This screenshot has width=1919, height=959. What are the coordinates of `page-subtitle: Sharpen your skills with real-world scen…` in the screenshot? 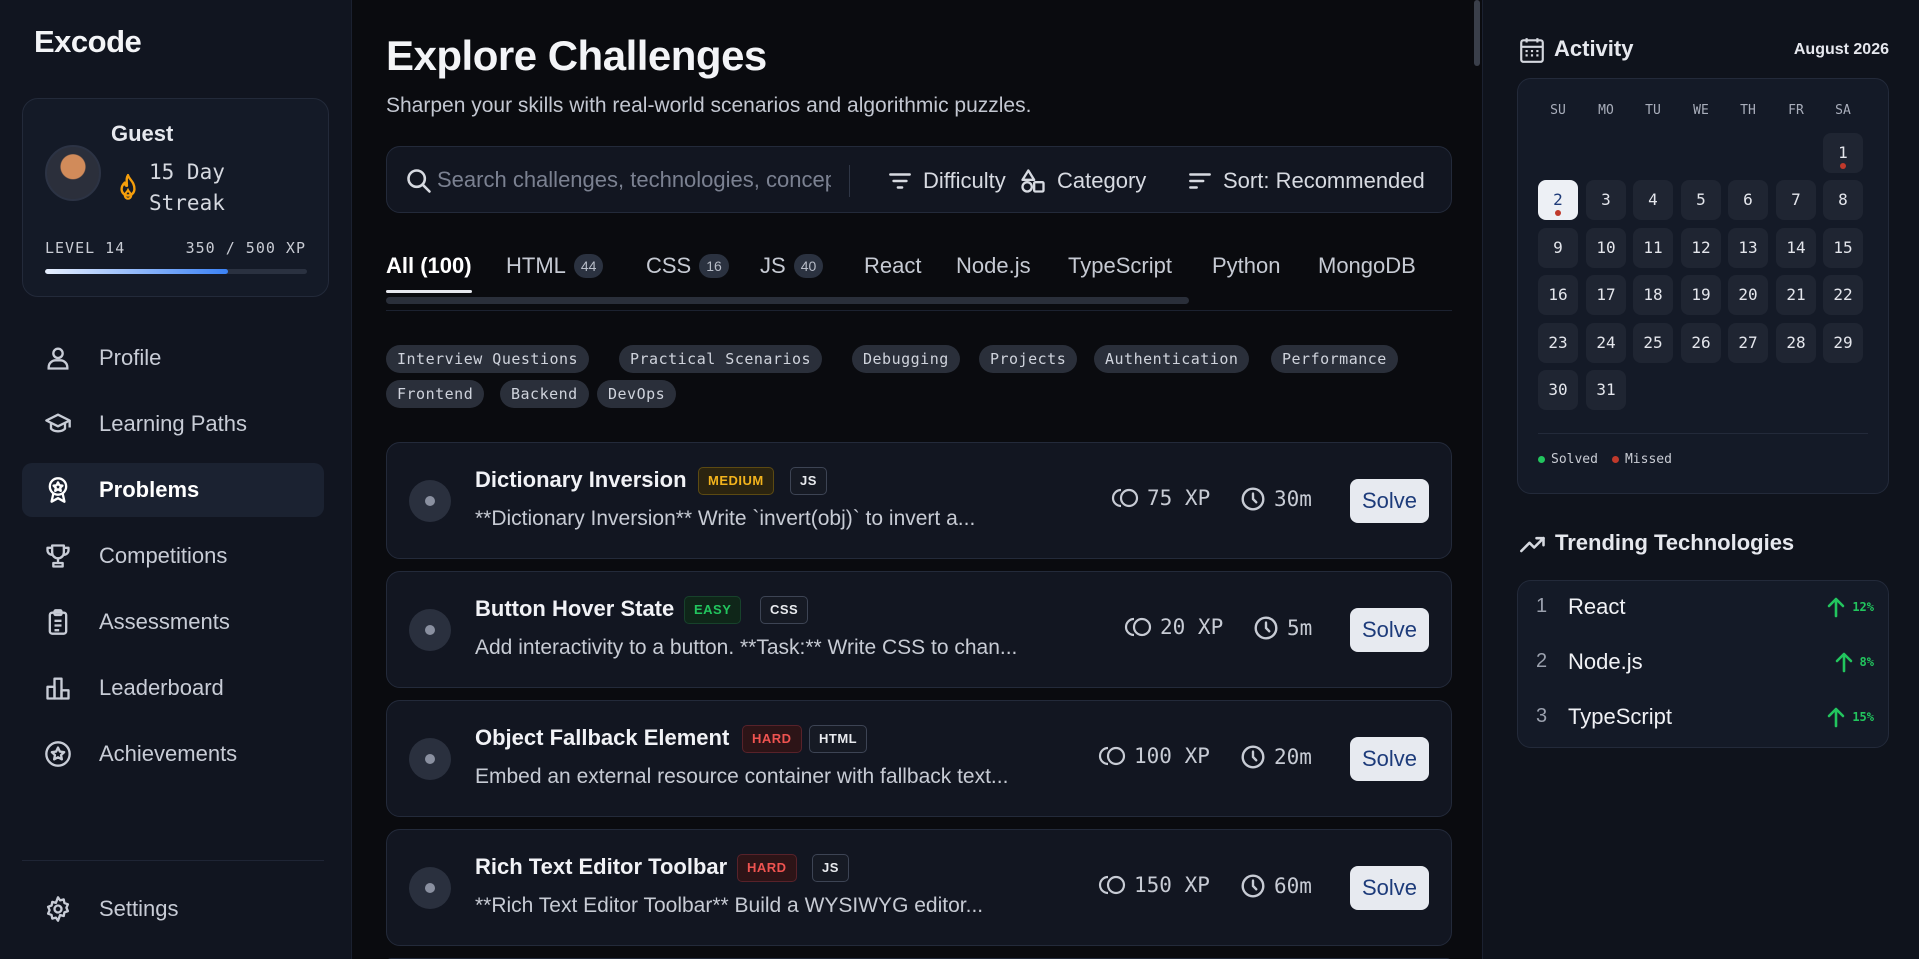 It's located at (709, 105).